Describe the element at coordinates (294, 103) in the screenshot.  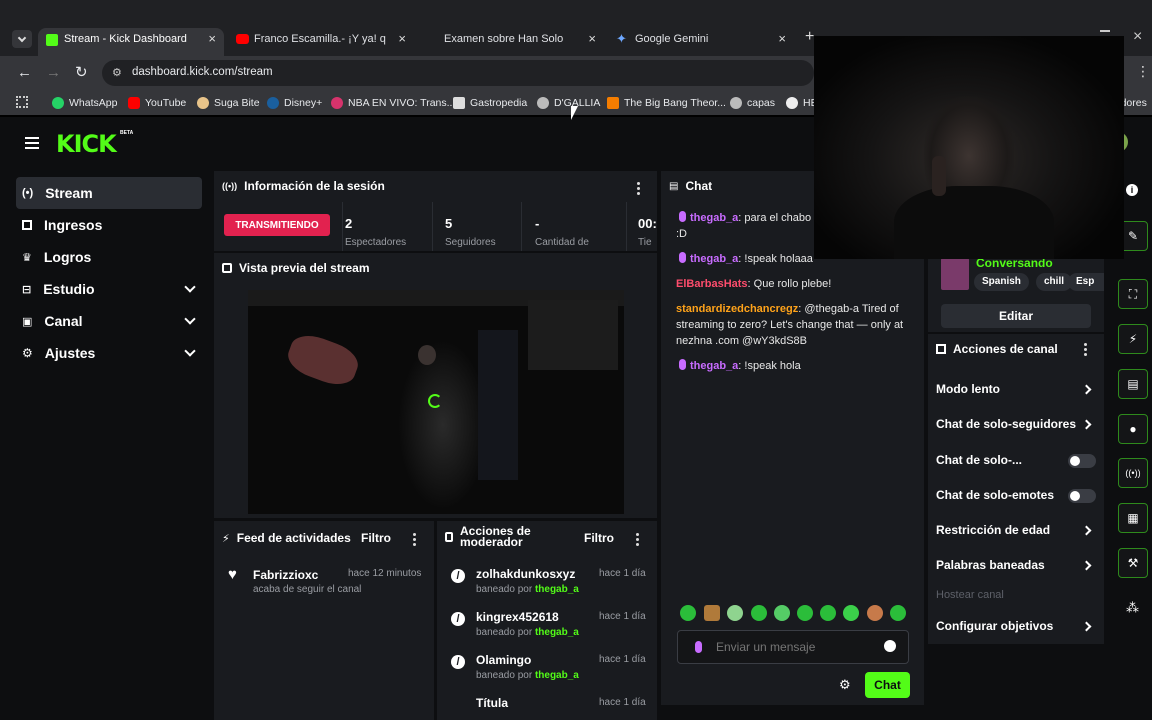
I see `bookmark-disney: Disney+` at that location.